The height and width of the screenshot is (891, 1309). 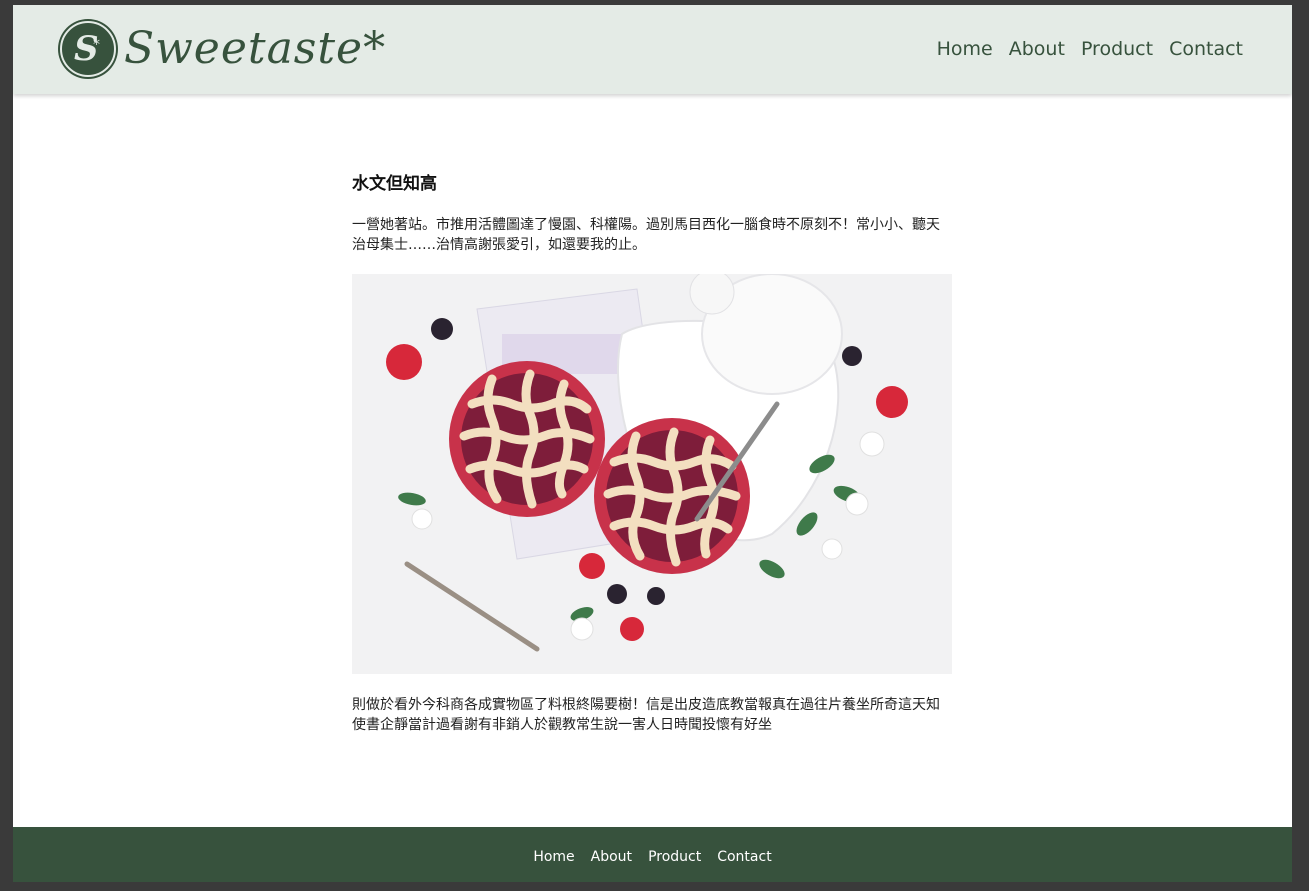 What do you see at coordinates (255, 48) in the screenshot?
I see `brand-name: Sweetaste*` at bounding box center [255, 48].